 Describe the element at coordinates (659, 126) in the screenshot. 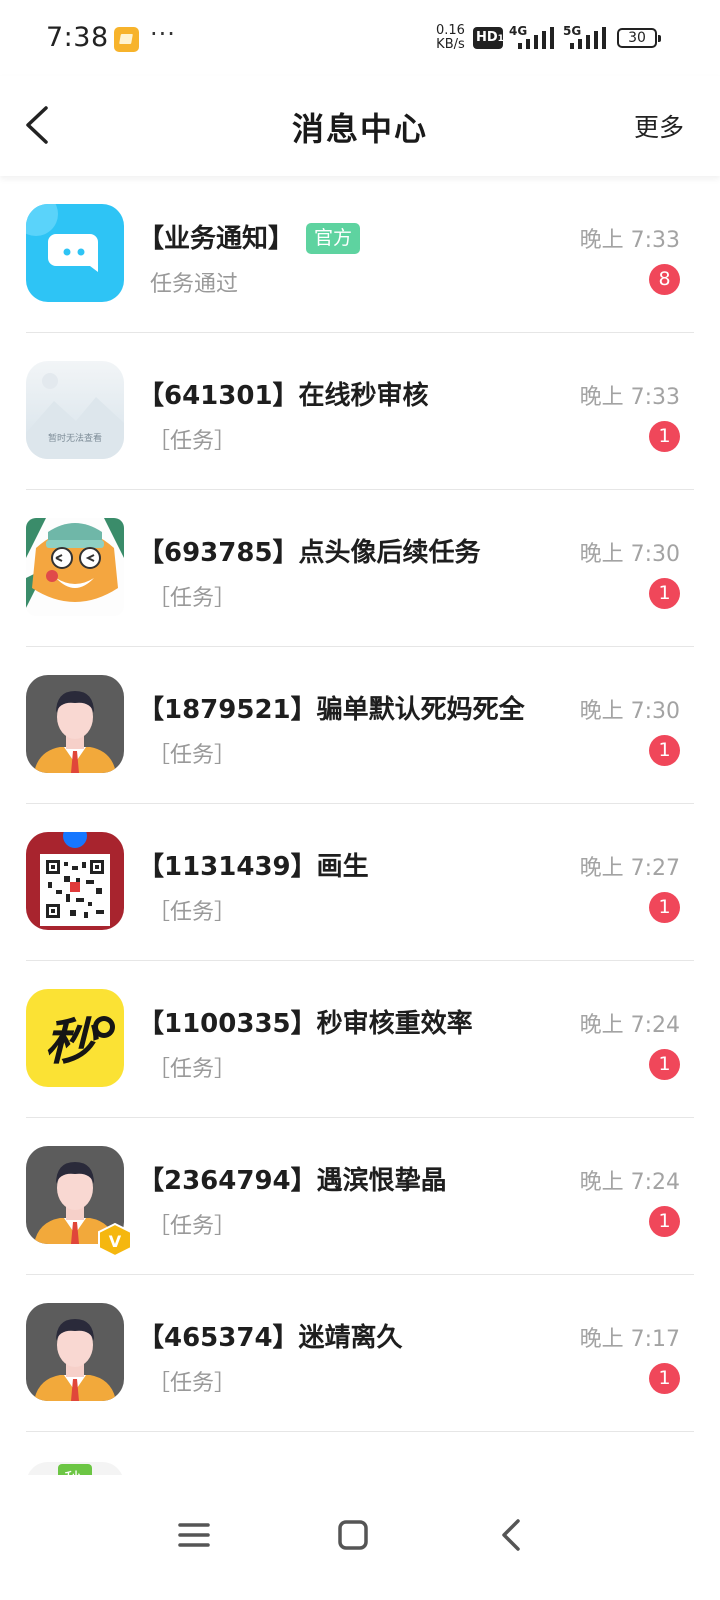

I see `more-button: 更多` at that location.